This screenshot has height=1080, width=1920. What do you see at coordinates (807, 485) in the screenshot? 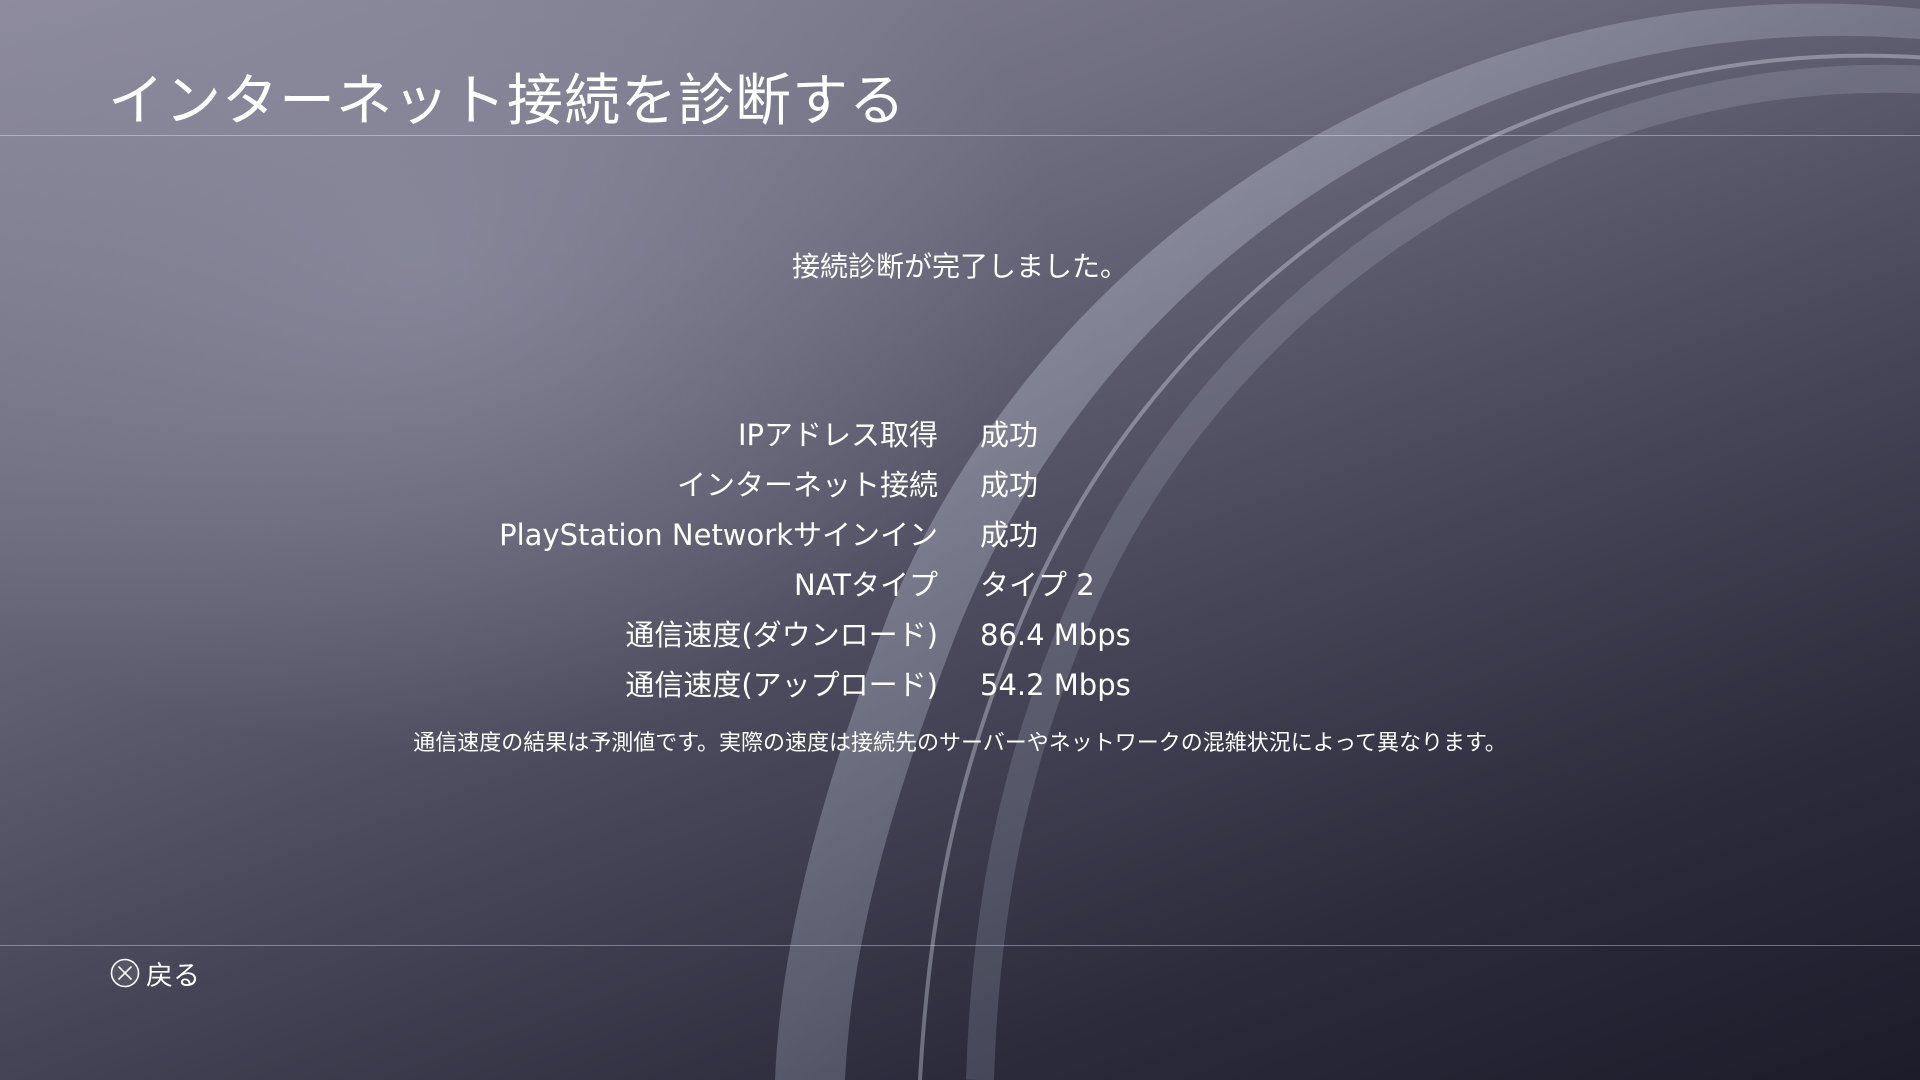
I see `result-label: インターネット接続` at bounding box center [807, 485].